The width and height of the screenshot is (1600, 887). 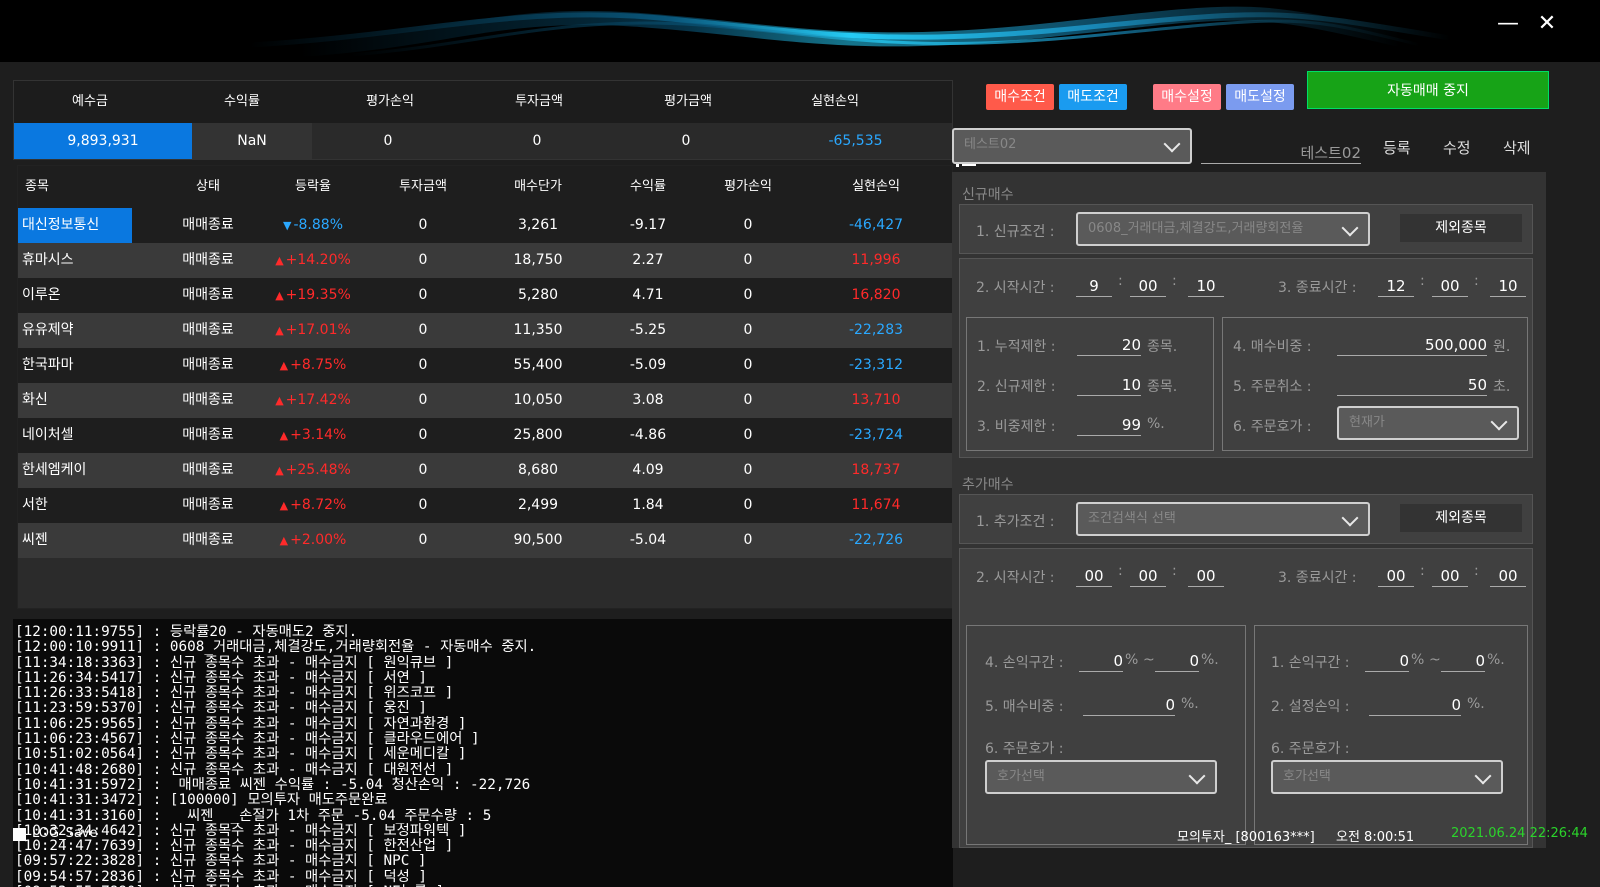 I want to click on cell-name: 씨젠, so click(x=35, y=540).